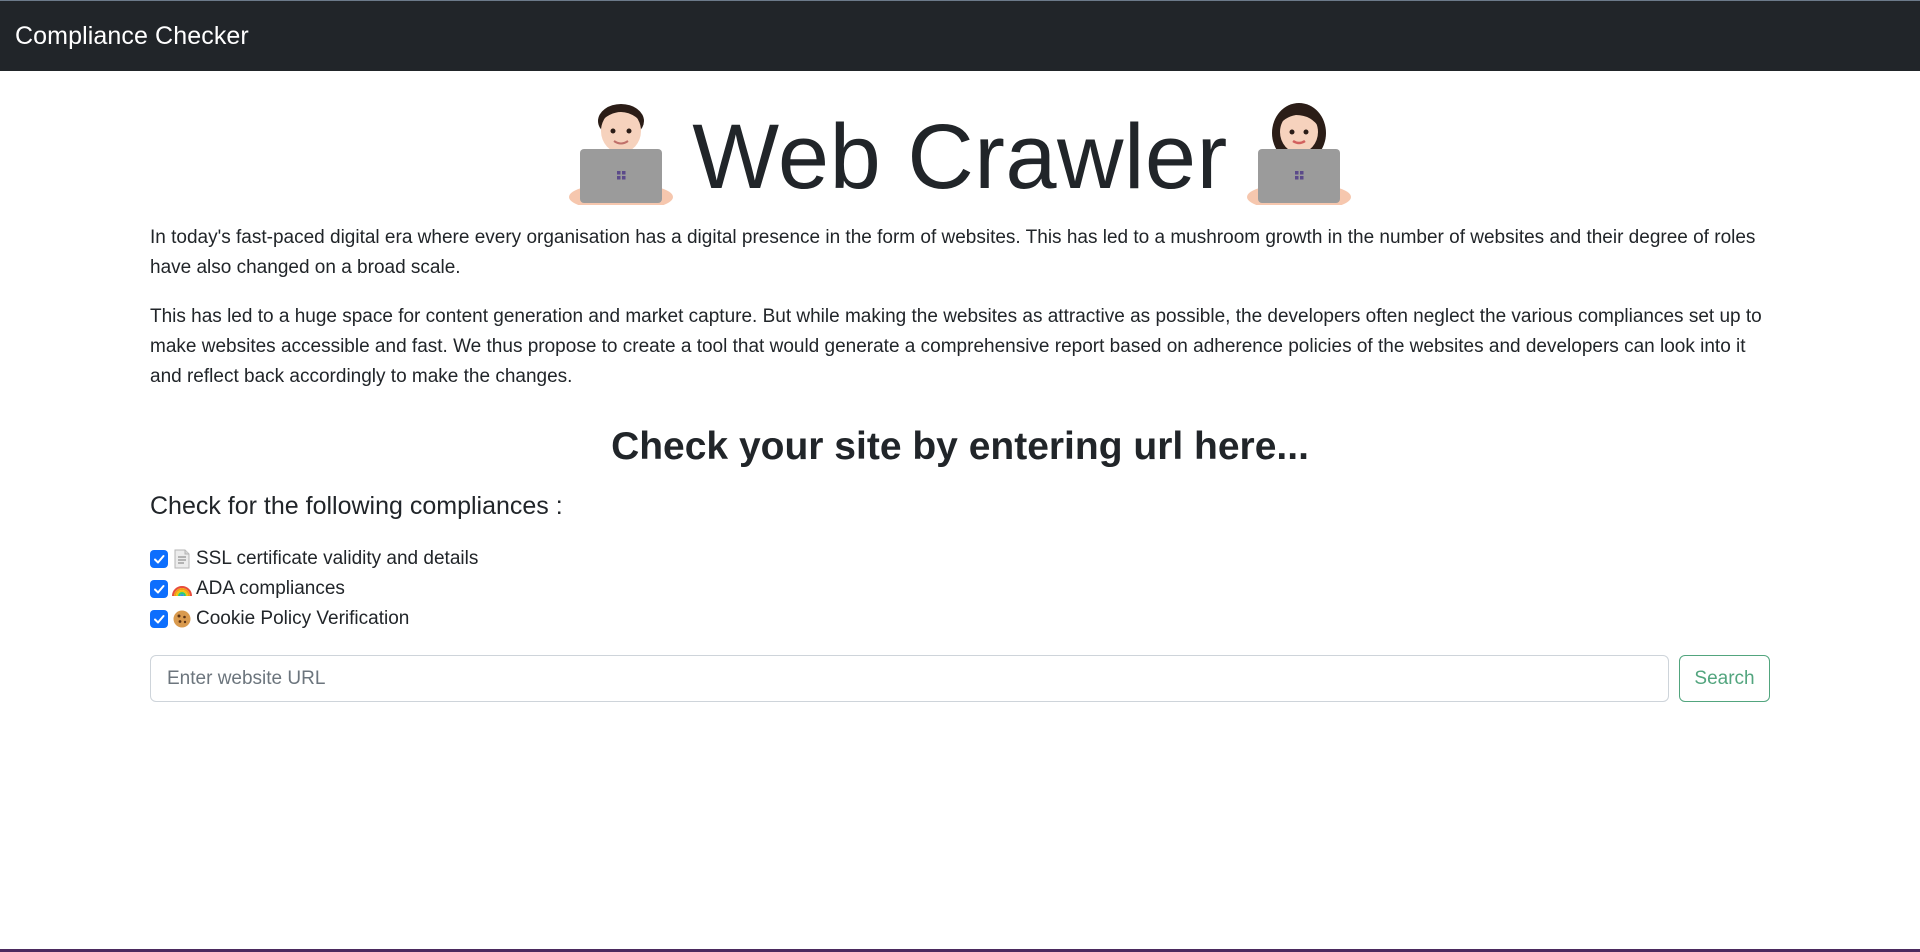 Image resolution: width=1920 pixels, height=952 pixels. I want to click on url-input, so click(909, 678).